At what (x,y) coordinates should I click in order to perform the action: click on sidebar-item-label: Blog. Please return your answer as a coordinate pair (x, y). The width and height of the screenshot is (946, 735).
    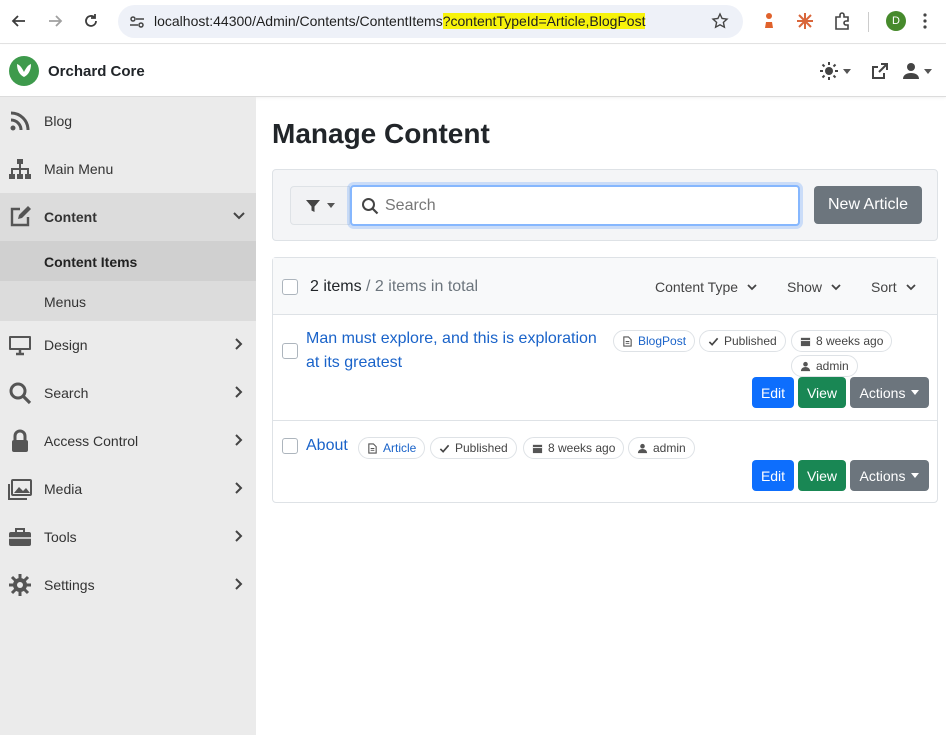
    Looking at the image, I should click on (58, 121).